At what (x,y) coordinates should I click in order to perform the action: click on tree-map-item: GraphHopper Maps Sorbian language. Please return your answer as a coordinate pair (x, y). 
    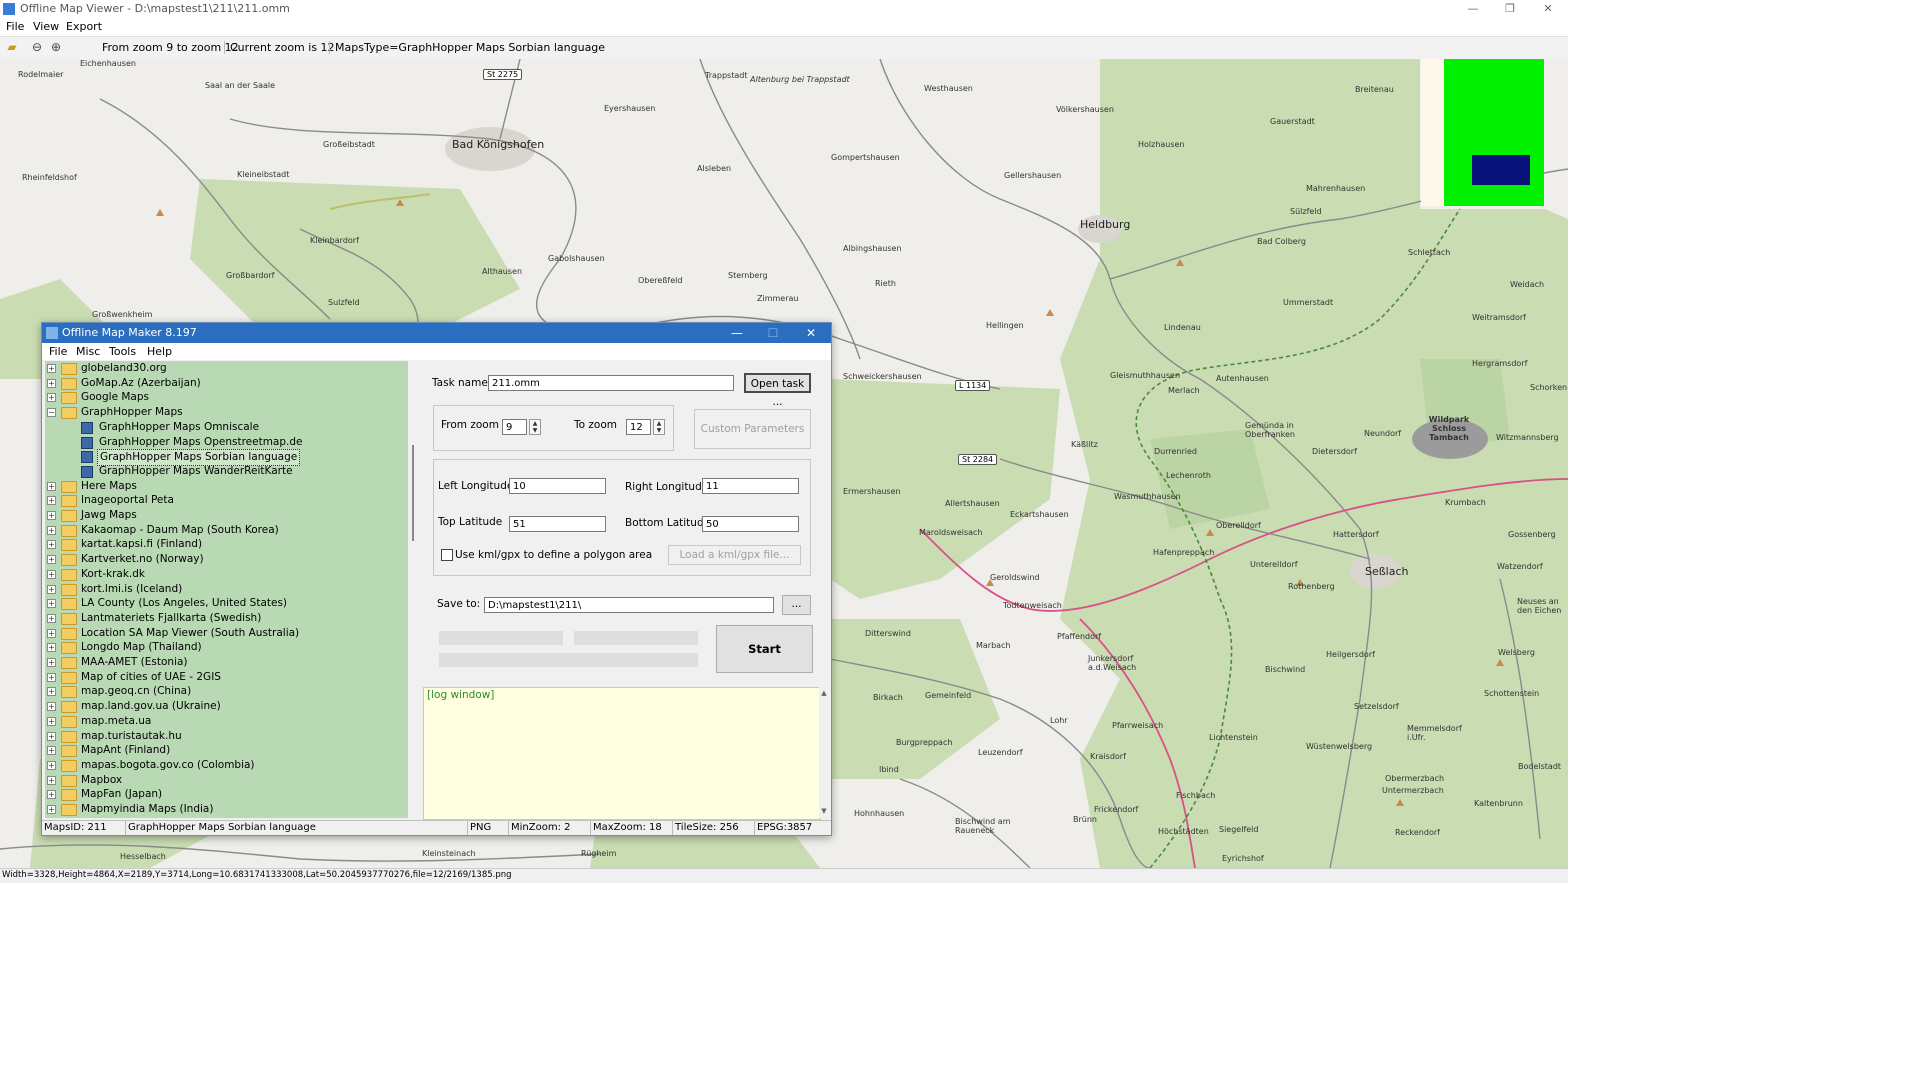
    Looking at the image, I should click on (226, 458).